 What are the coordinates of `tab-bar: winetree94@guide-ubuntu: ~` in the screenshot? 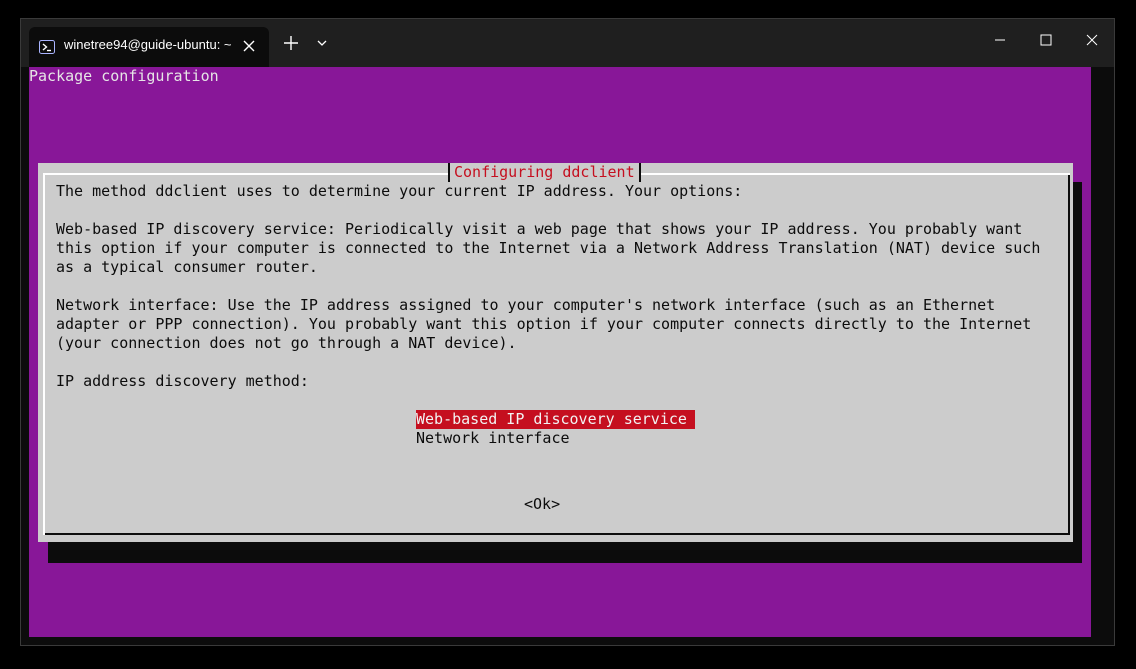 It's located at (567, 43).